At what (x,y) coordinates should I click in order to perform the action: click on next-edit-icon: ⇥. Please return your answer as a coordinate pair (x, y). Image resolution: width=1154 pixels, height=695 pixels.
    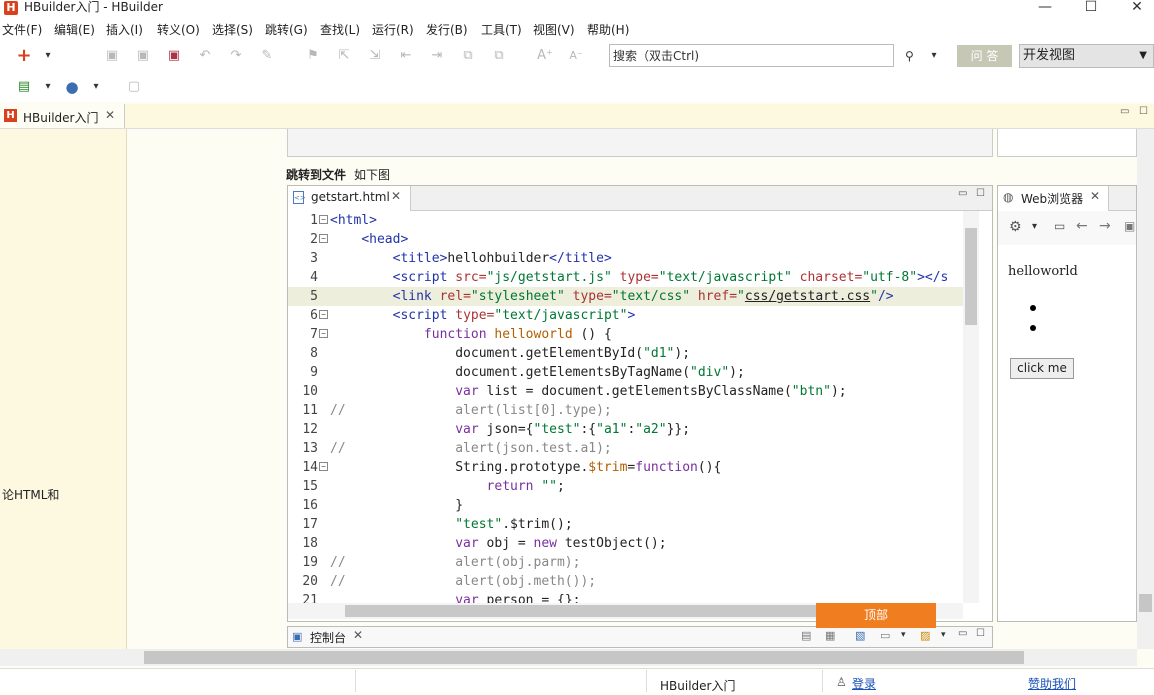
    Looking at the image, I should click on (437, 56).